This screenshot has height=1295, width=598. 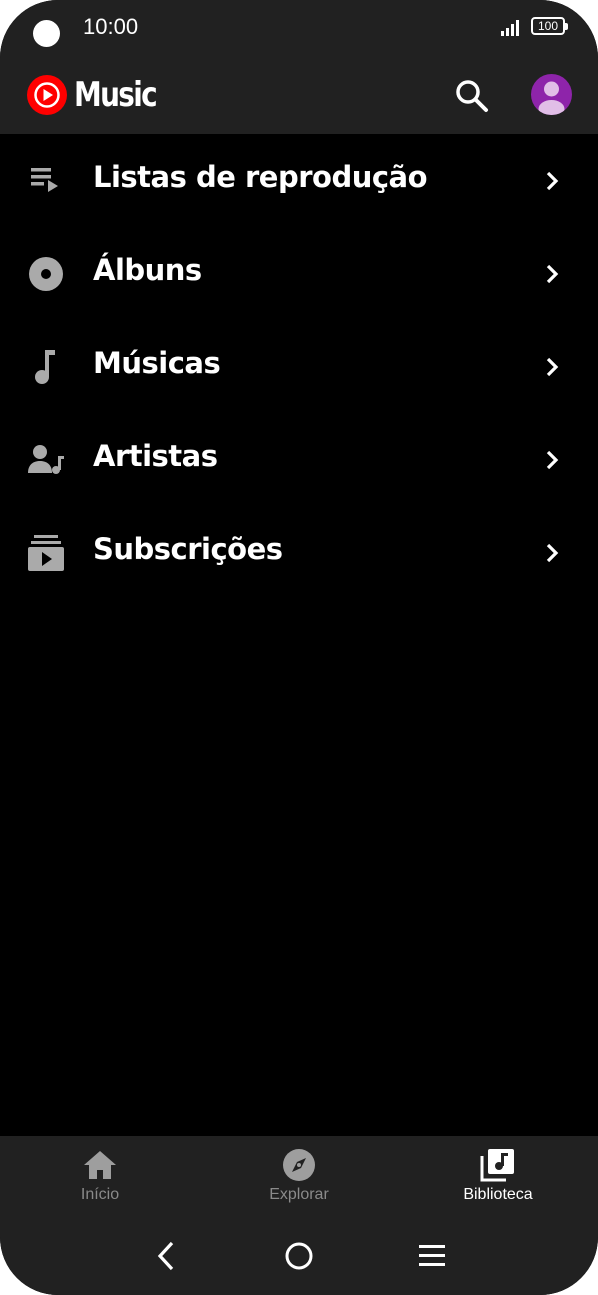 What do you see at coordinates (157, 363) in the screenshot?
I see `library-item-label: Músicas` at bounding box center [157, 363].